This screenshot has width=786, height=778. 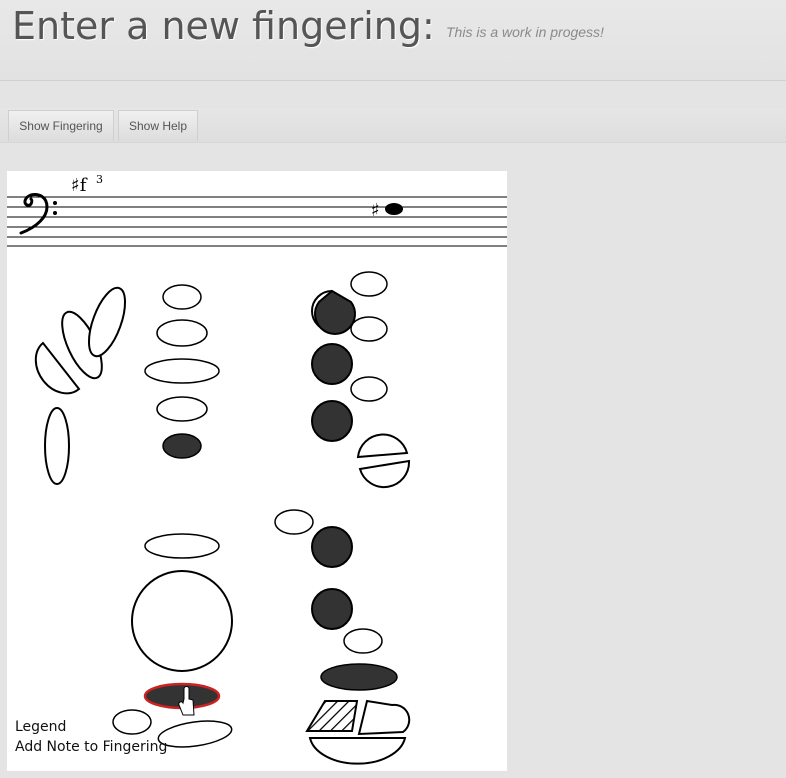 I want to click on split-key-upper, so click(x=382, y=446).